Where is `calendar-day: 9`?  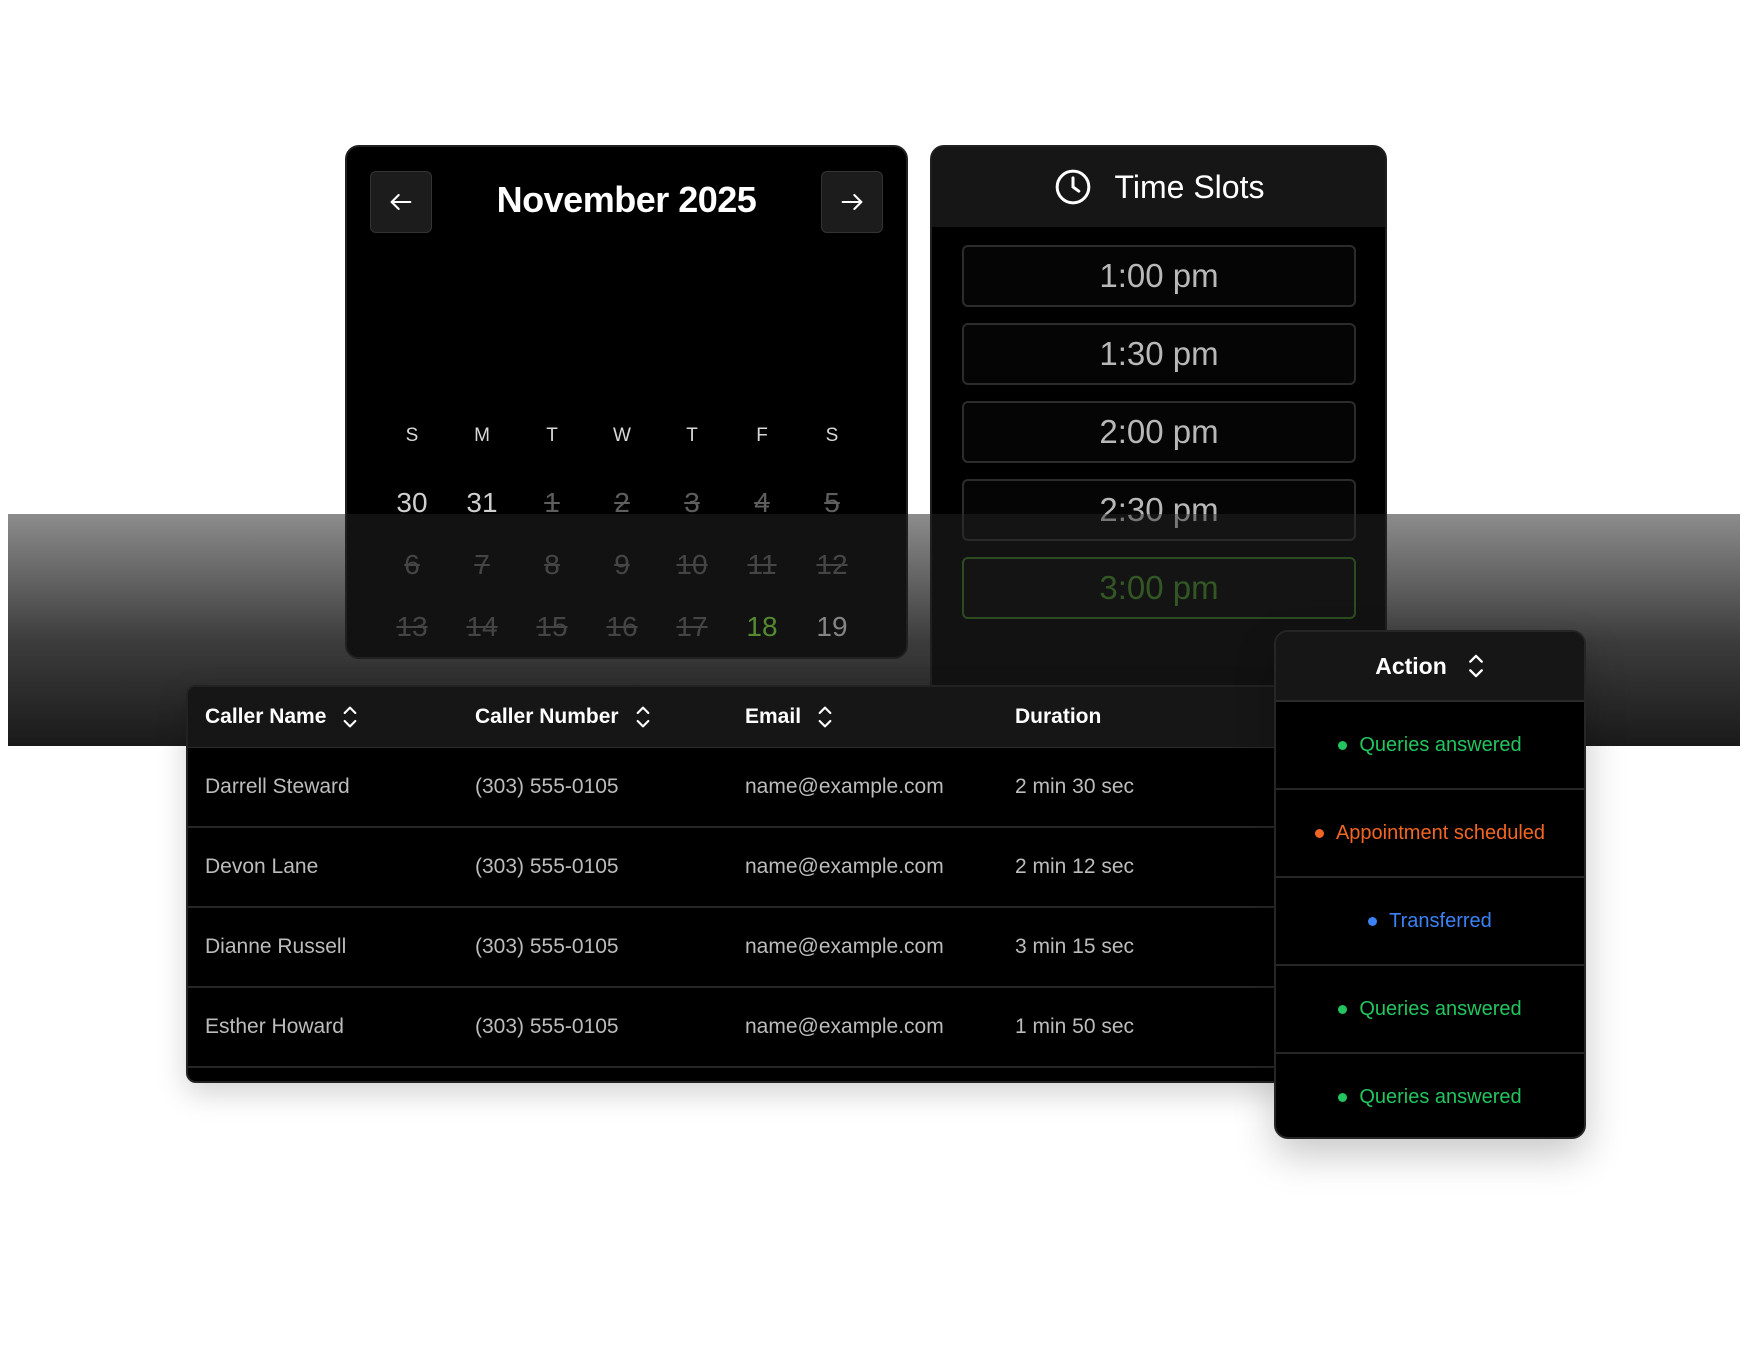 calendar-day: 9 is located at coordinates (622, 564).